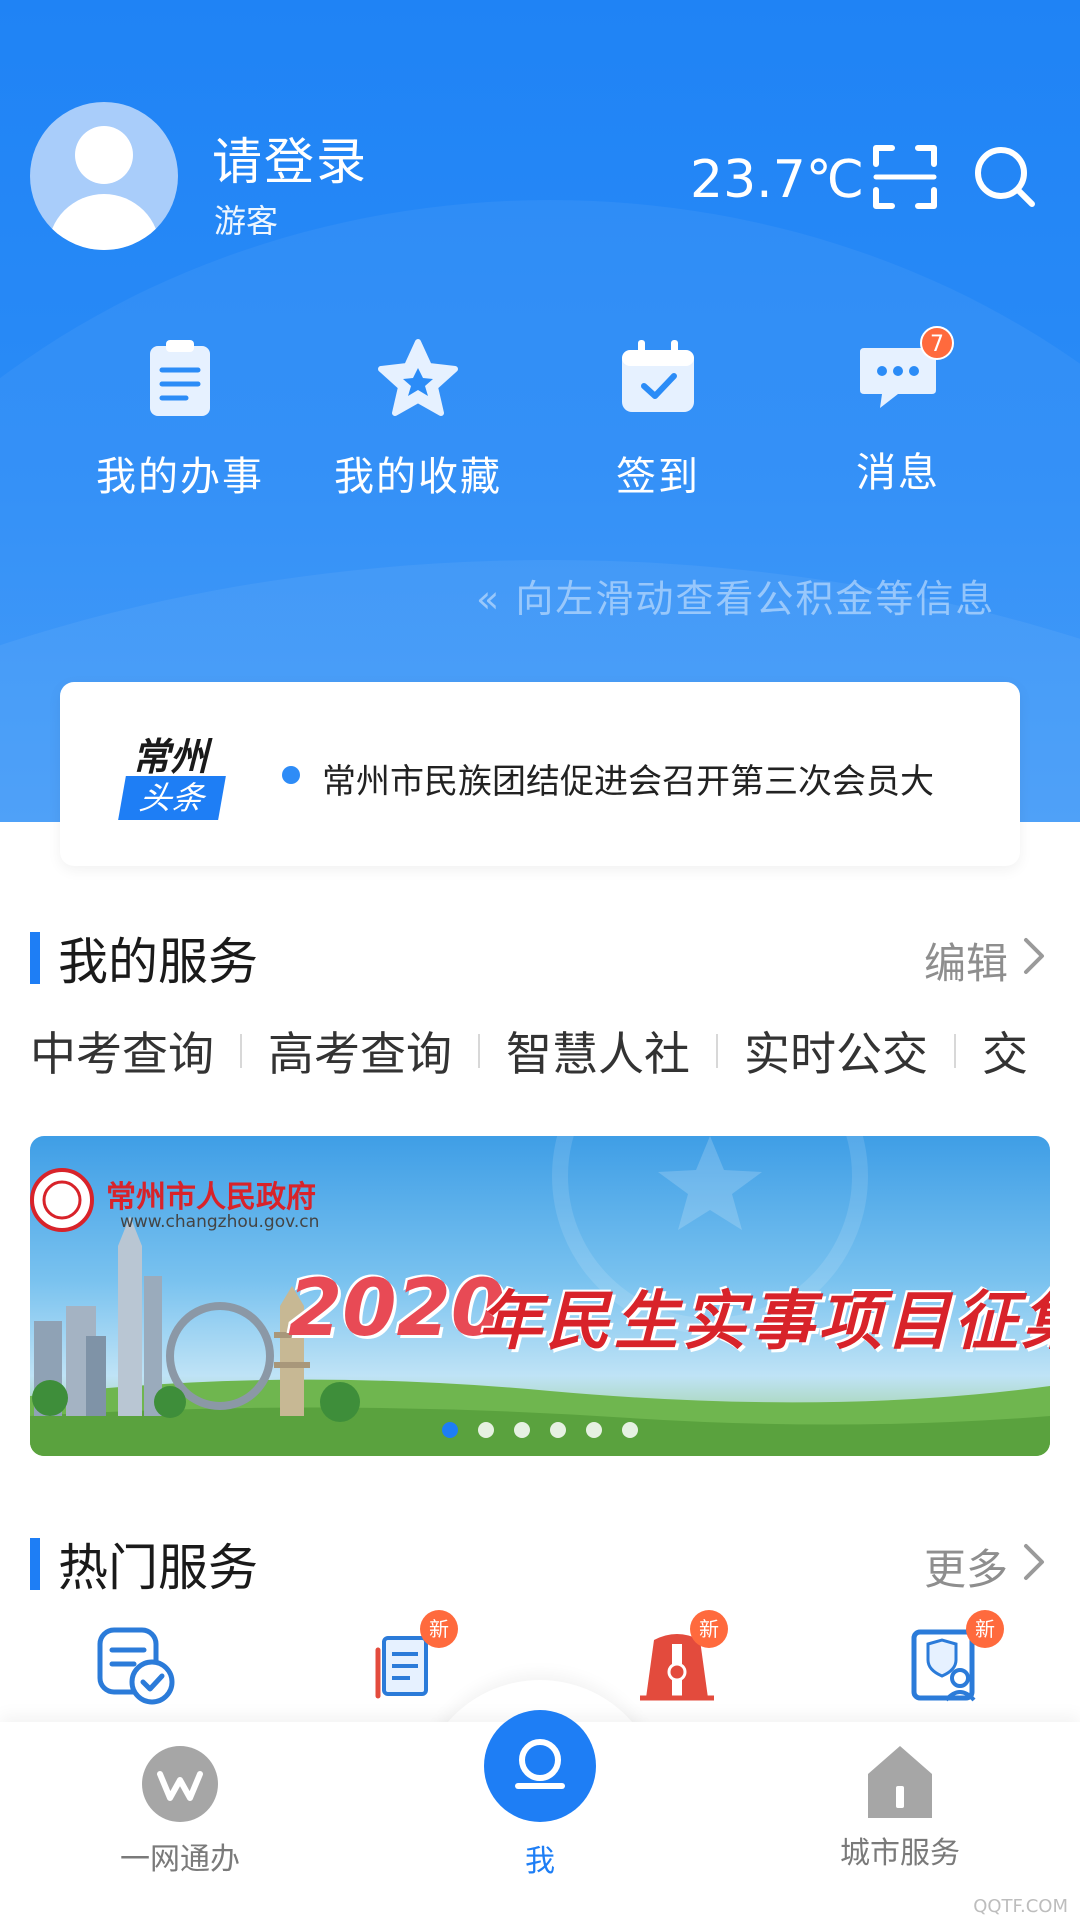 The height and width of the screenshot is (1920, 1080). Describe the element at coordinates (170, 757) in the screenshot. I see `news-logo-line1: 常州` at that location.